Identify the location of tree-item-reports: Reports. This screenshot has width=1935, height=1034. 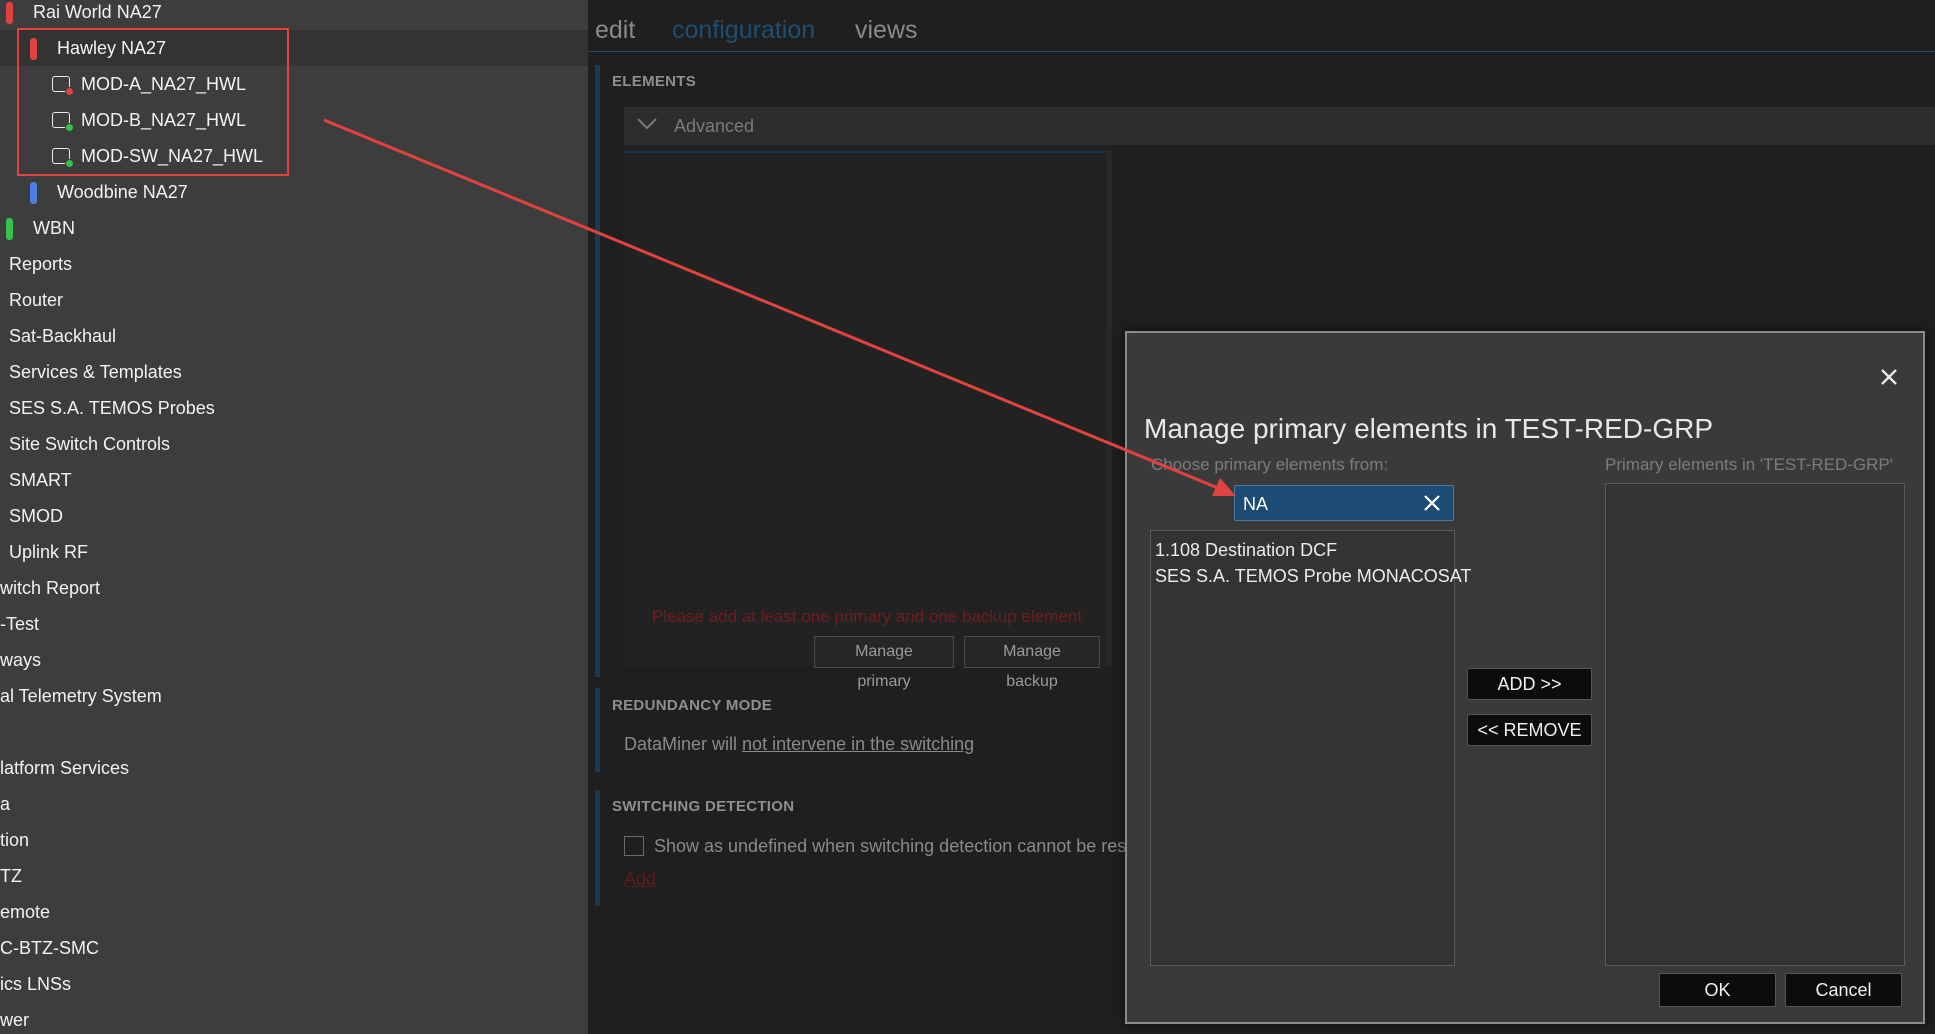
(294, 264).